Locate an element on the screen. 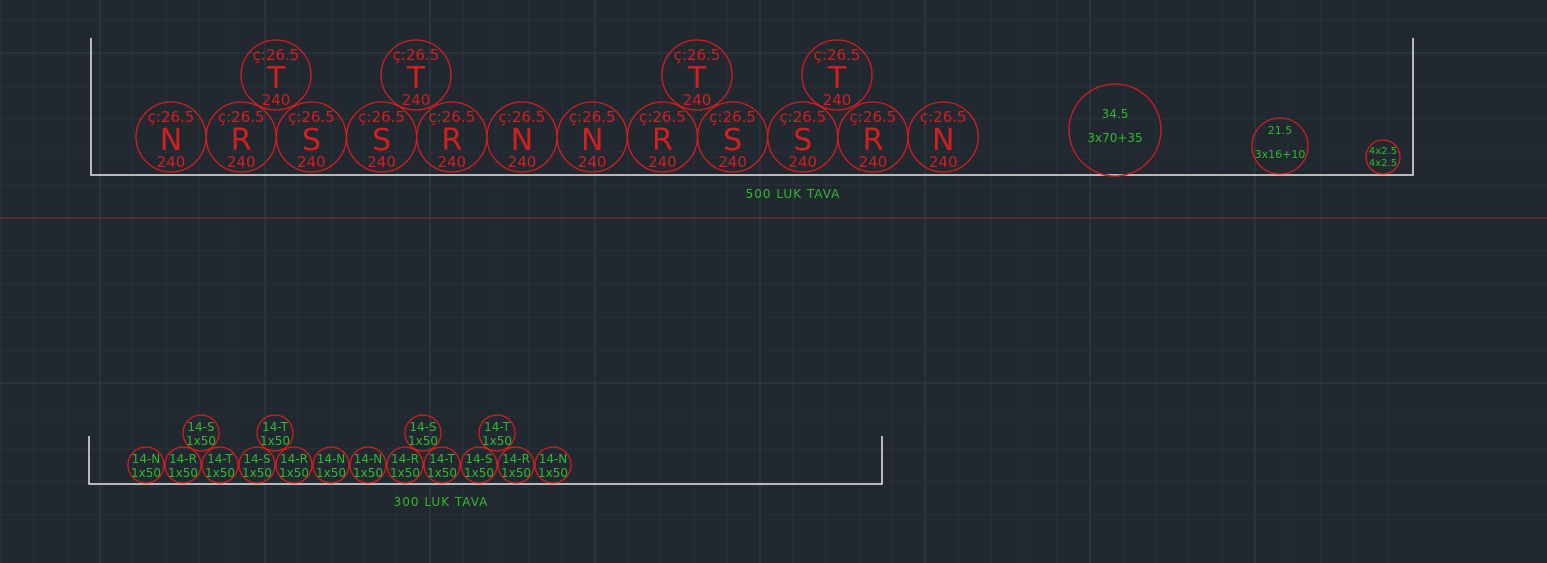 The image size is (1547, 563). cable-diameter: 4x2.5 is located at coordinates (1383, 151).